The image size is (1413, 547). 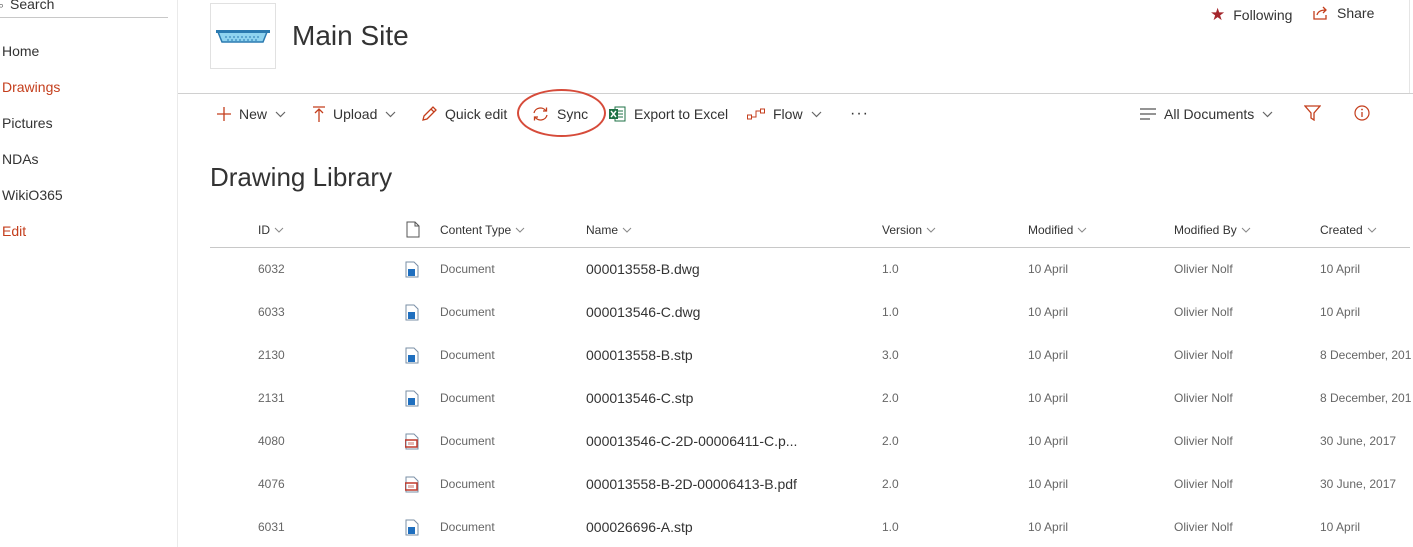 I want to click on nav-item-wikio365: WikiO365, so click(x=32, y=195).